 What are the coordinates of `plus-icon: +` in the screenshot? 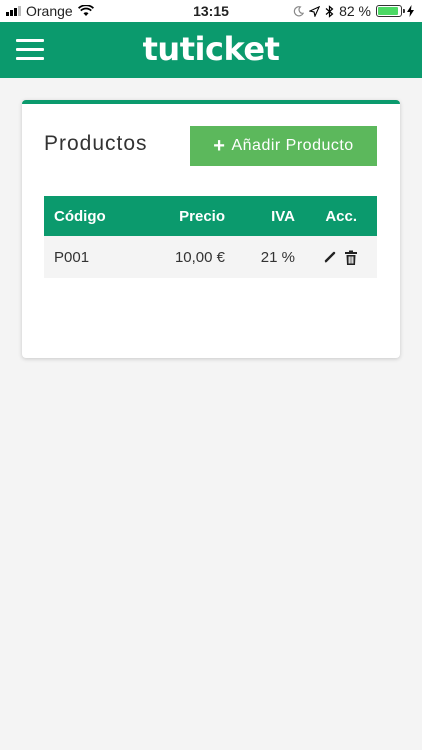 It's located at (219, 146).